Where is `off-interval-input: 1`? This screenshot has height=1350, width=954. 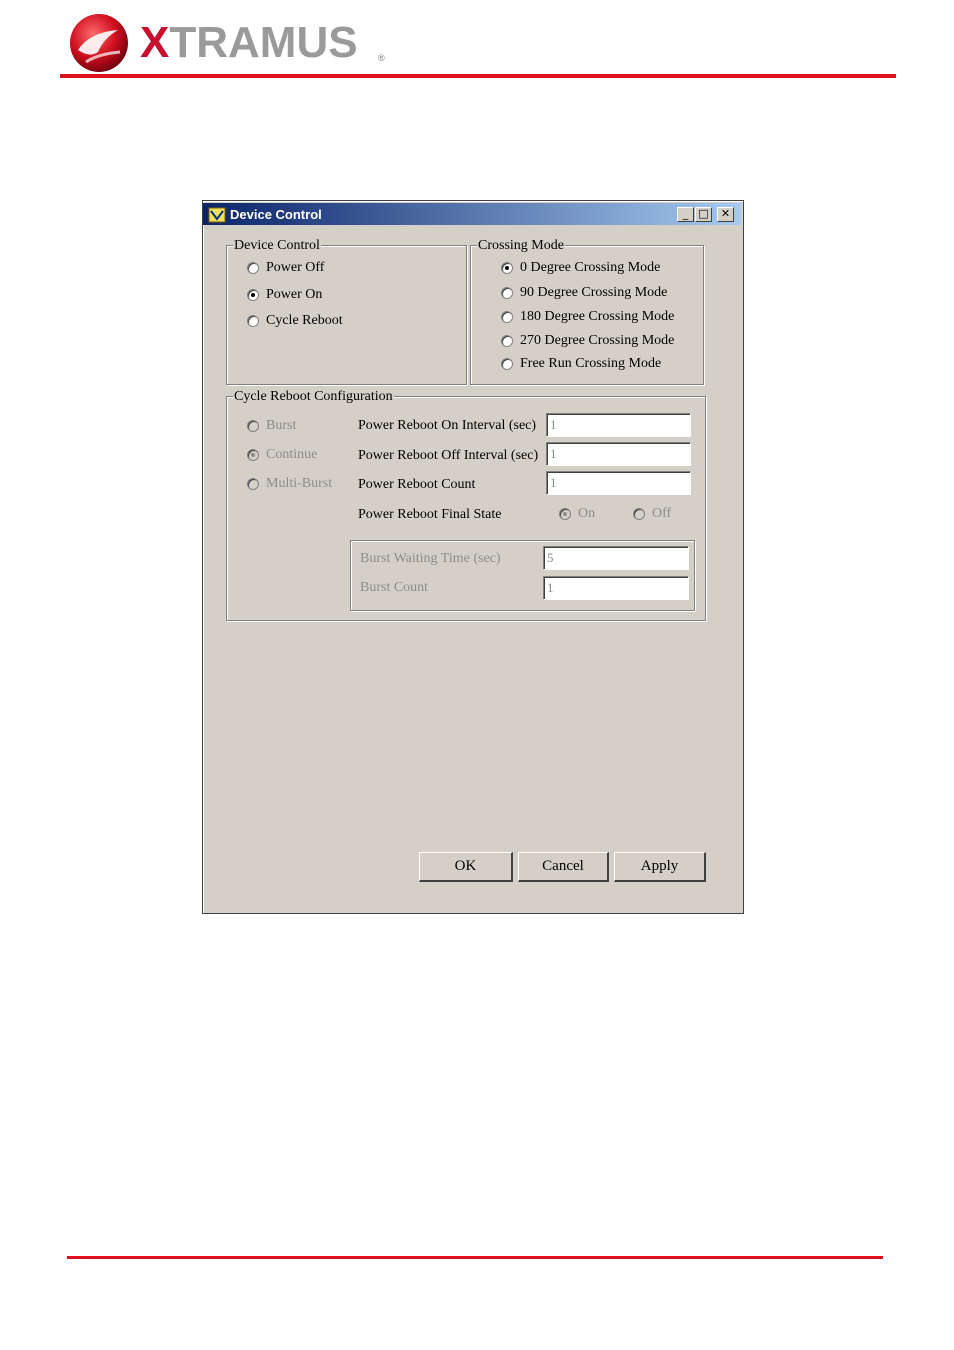 off-interval-input: 1 is located at coordinates (618, 454).